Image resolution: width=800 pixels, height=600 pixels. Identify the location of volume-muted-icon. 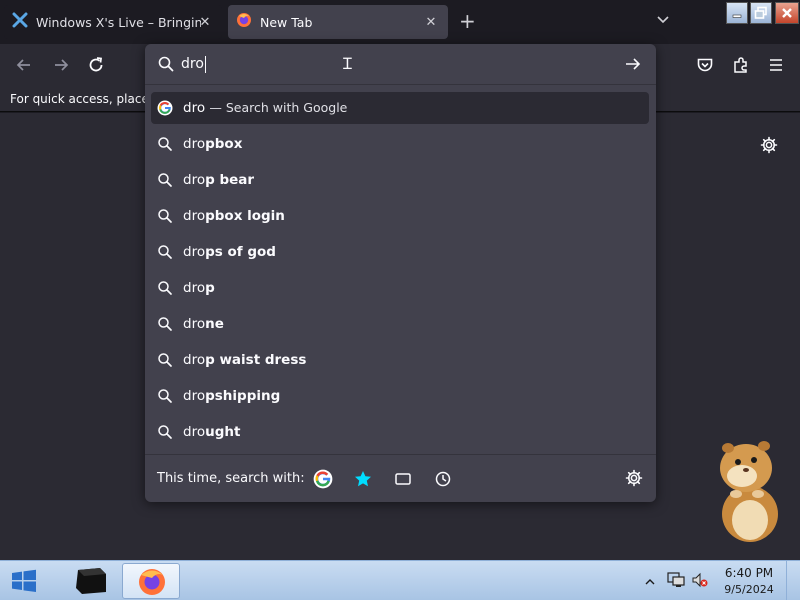
(700, 582).